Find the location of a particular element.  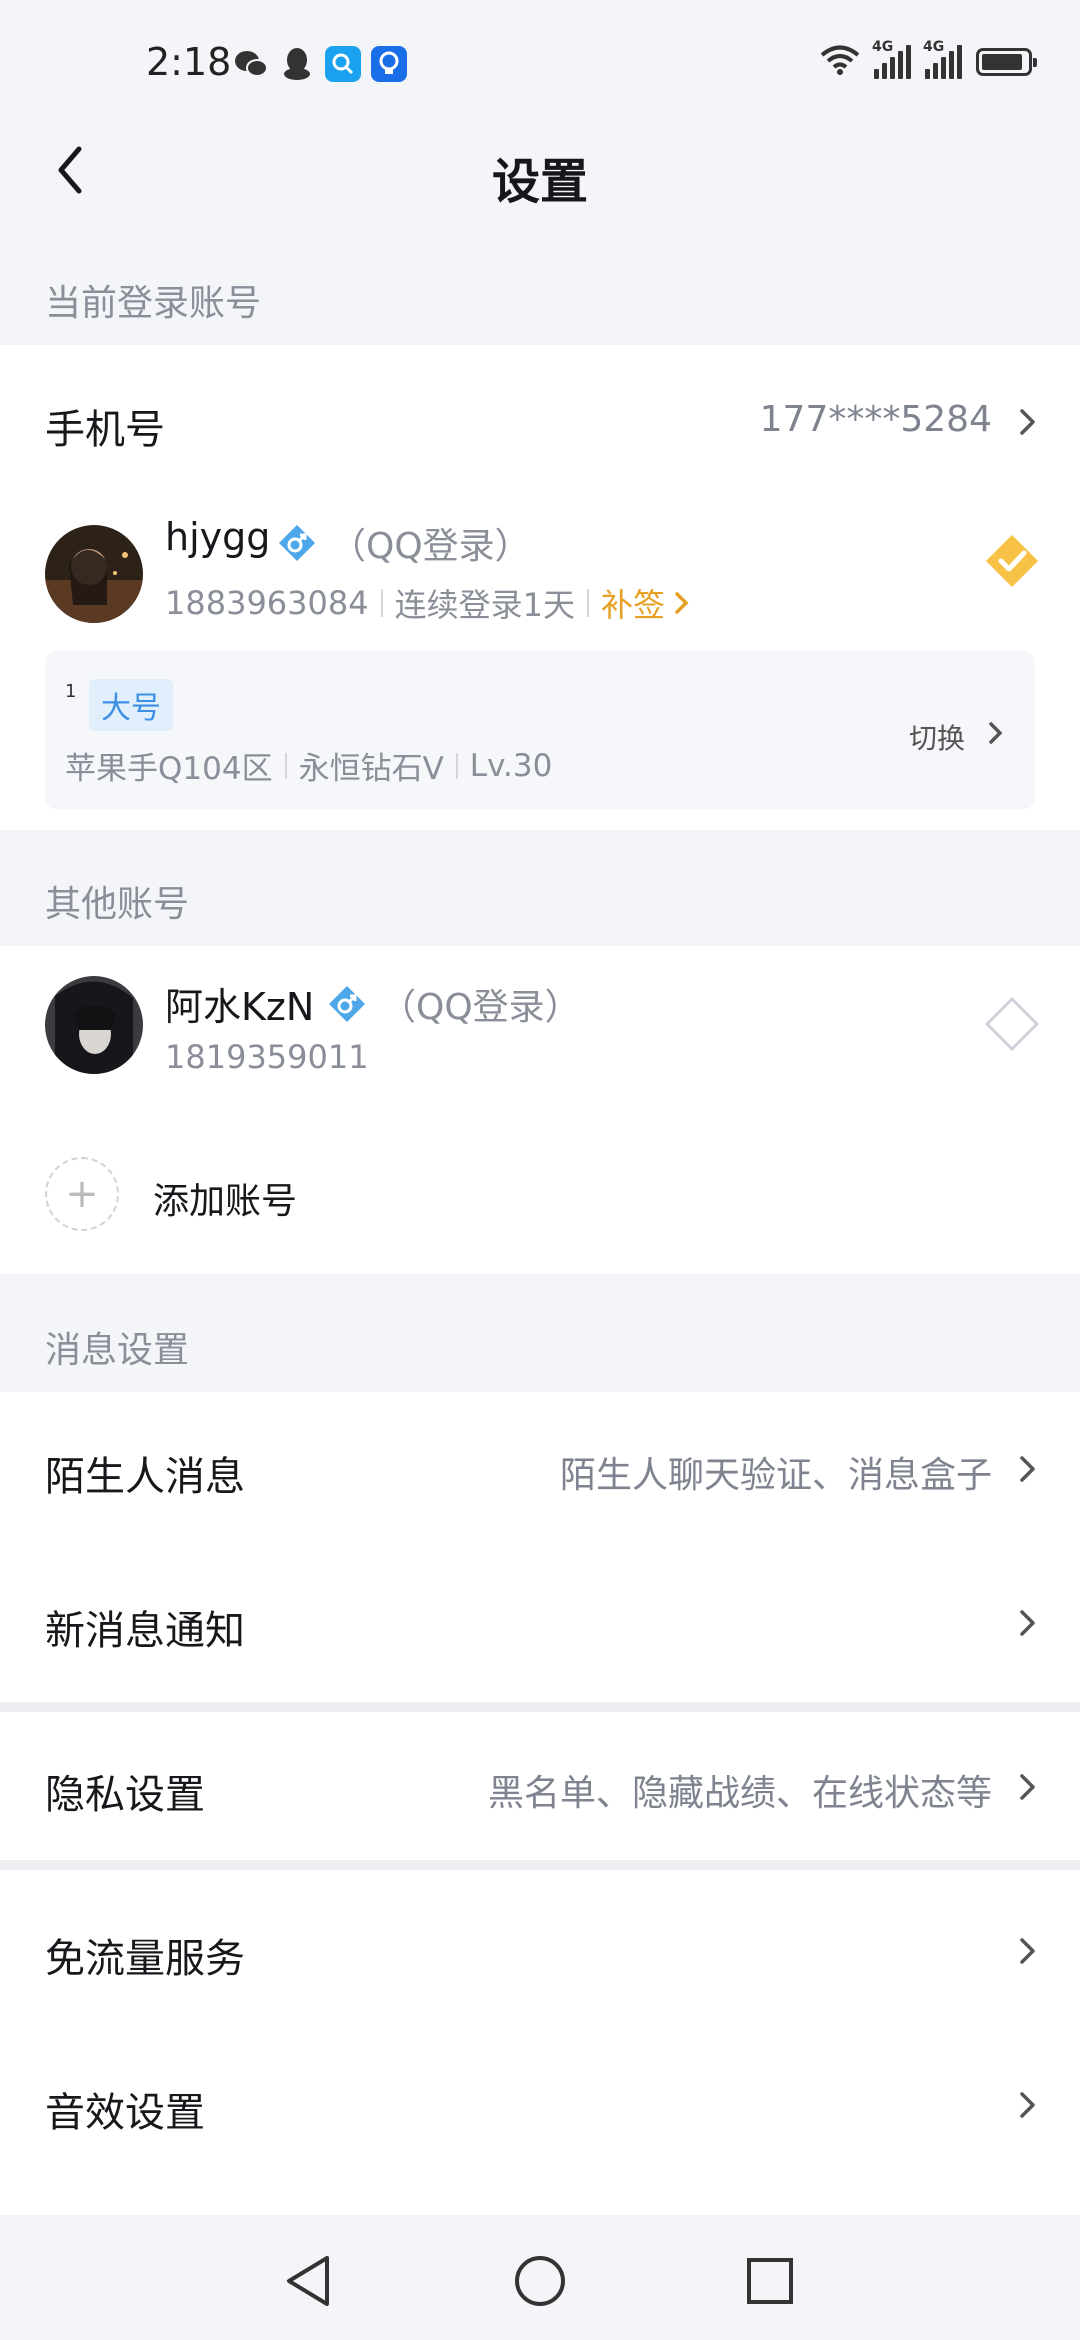

page-title: 设置 is located at coordinates (539, 182).